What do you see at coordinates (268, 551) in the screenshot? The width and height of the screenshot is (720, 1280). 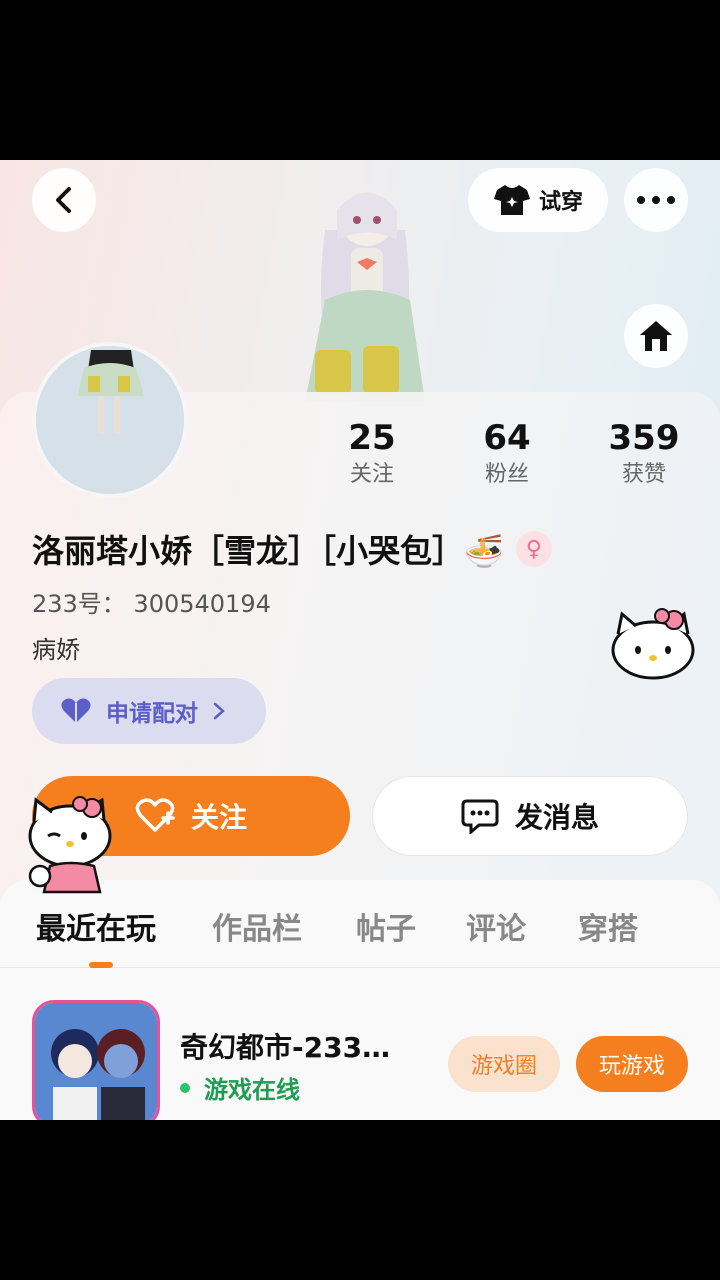 I see `profile-name: 洛丽塔小娇［雪龙］［小哭包］🍜` at bounding box center [268, 551].